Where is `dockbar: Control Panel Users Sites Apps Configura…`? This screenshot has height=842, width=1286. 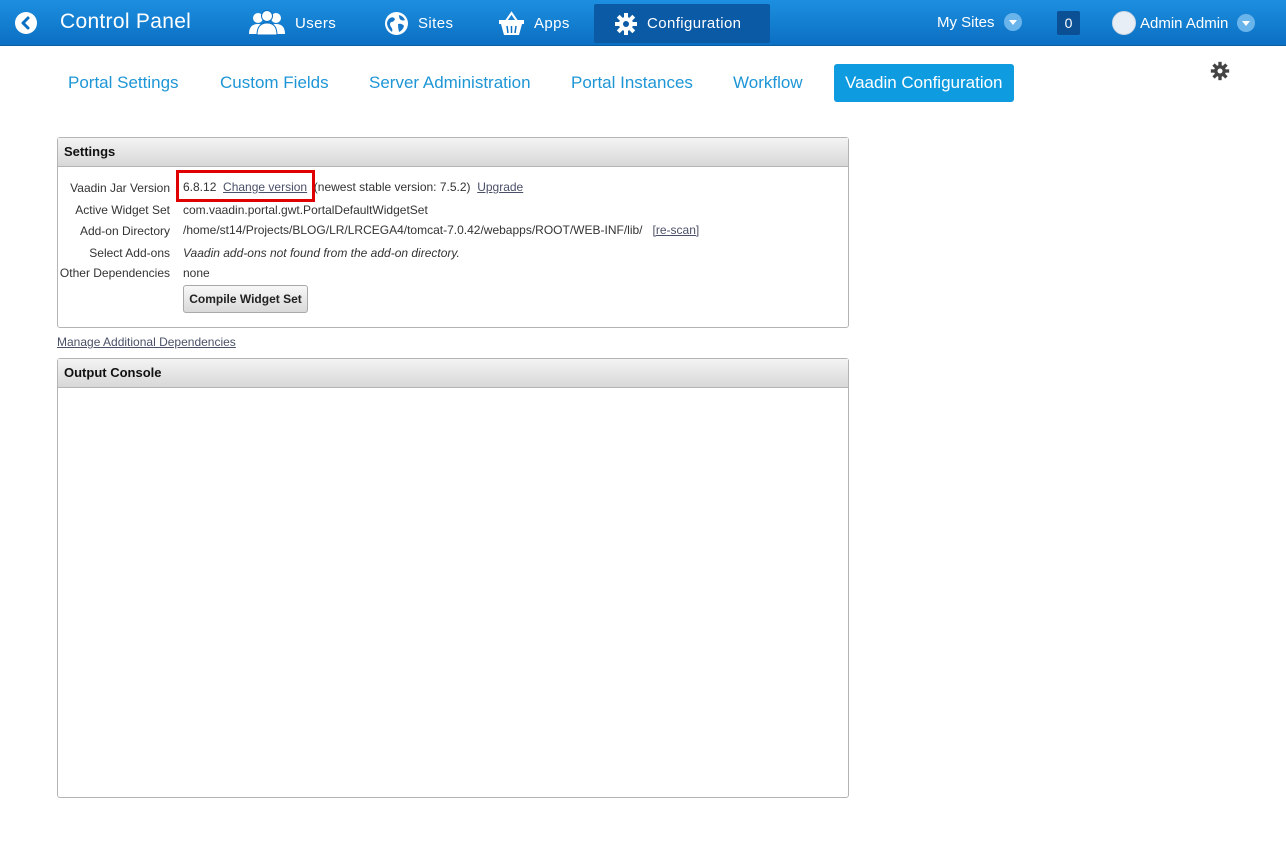
dockbar: Control Panel Users Sites Apps Configura… is located at coordinates (643, 23).